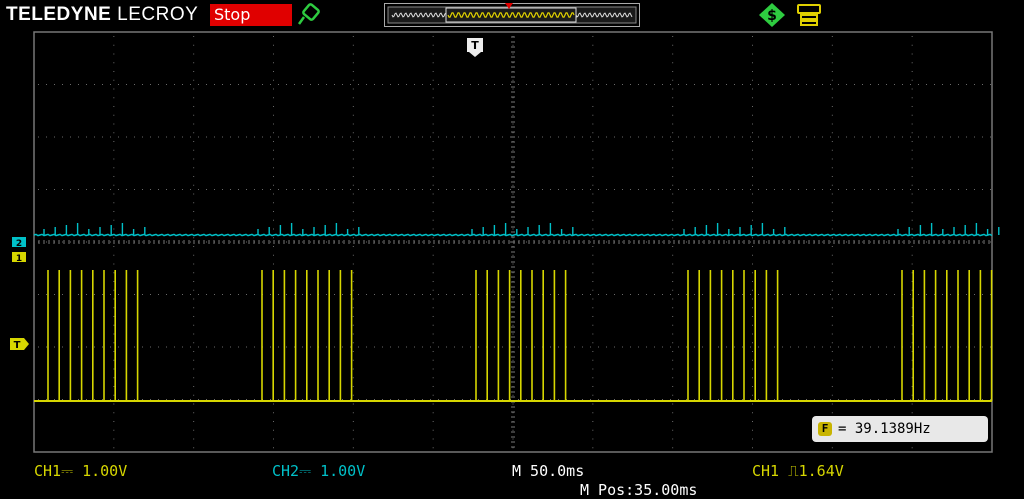 Image resolution: width=1024 pixels, height=499 pixels. What do you see at coordinates (318, 471) in the screenshot?
I see `ch2-scale-readout: CH2⎓ 1.00V` at bounding box center [318, 471].